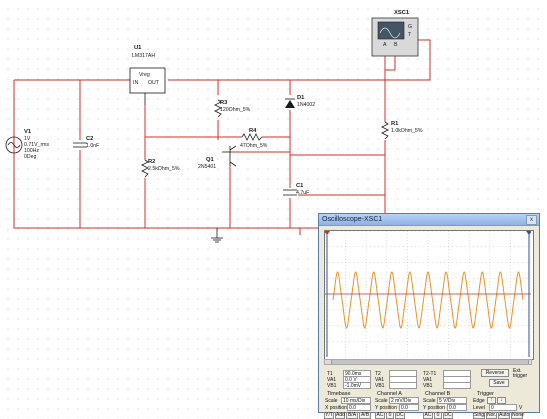 This screenshot has height=419, width=547. Describe the element at coordinates (306, 105) in the screenshot. I see `d1-value: 1N4002` at that location.